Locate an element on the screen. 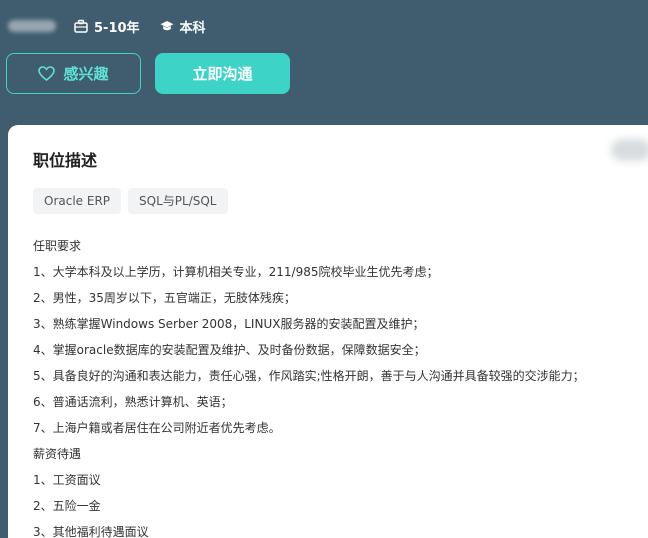 The image size is (648, 538). graduation-cap-icon is located at coordinates (167, 26).